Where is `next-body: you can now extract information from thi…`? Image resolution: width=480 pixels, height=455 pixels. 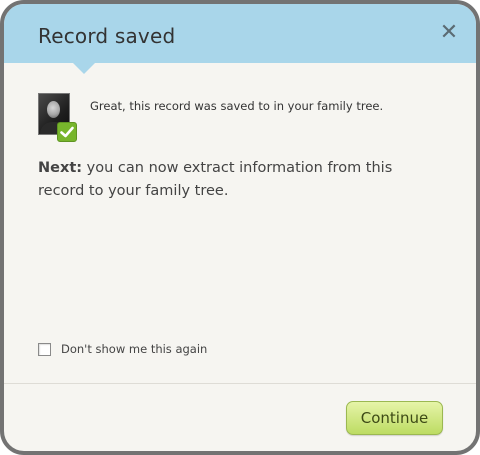
next-body: you can now extract information from thi… is located at coordinates (215, 179).